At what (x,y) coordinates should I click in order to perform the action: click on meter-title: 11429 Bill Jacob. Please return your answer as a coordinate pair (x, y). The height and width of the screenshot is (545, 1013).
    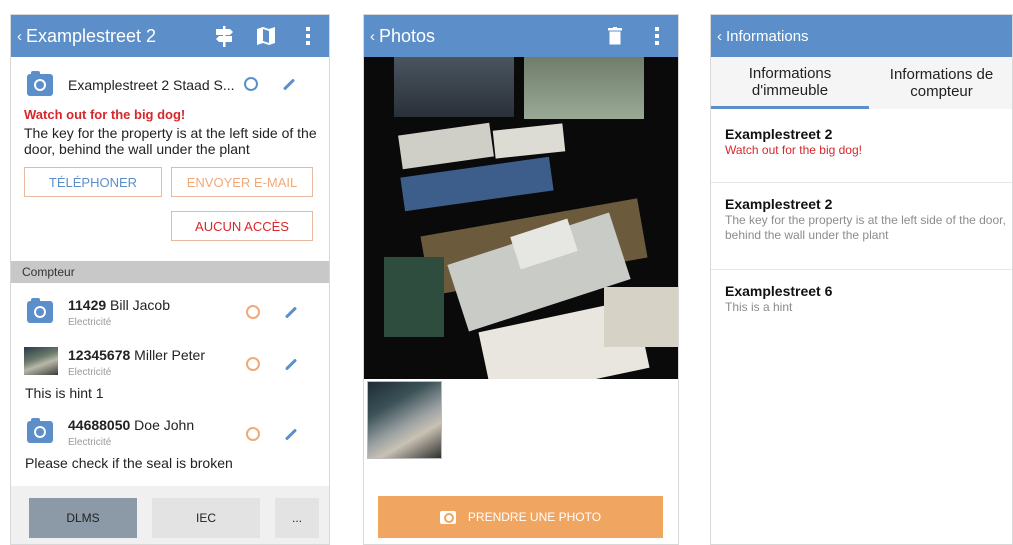
    Looking at the image, I should click on (119, 305).